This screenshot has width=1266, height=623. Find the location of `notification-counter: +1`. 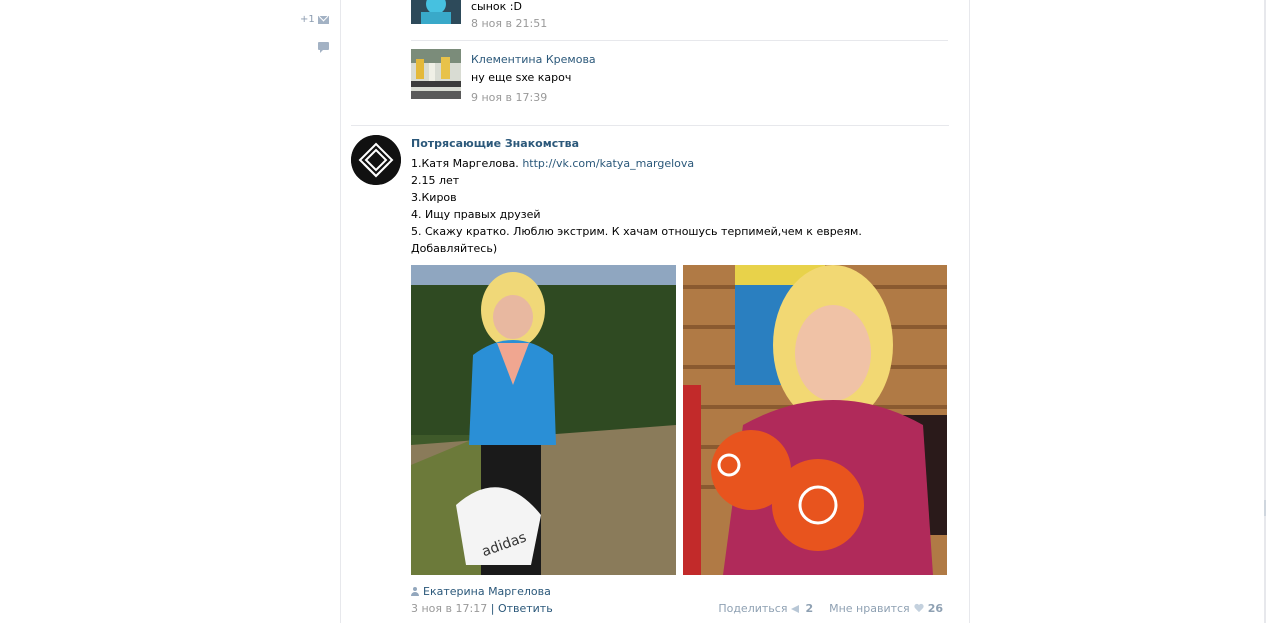

notification-counter: +1 is located at coordinates (314, 19).